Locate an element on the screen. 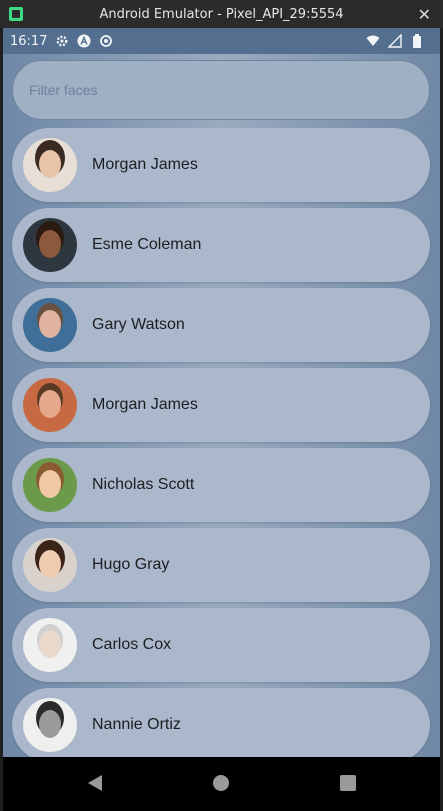  face-name: Nannie Ortiz is located at coordinates (136, 724).